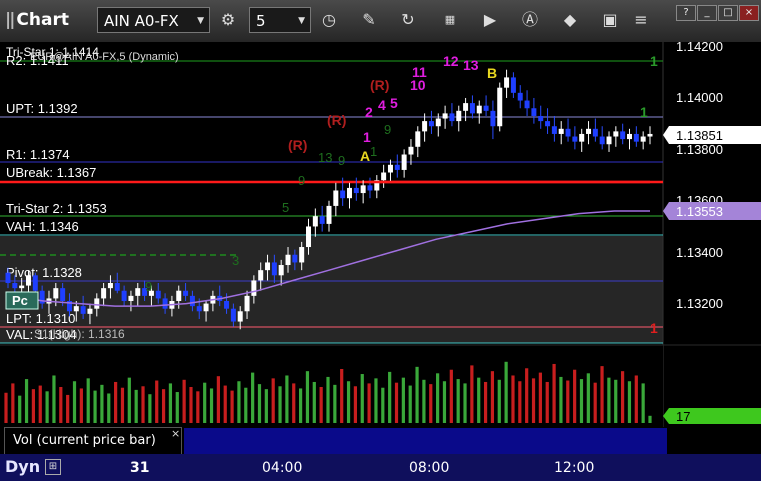 Image resolution: width=761 pixels, height=481 pixels. I want to click on ma-price-value: 1.13553, so click(699, 211).